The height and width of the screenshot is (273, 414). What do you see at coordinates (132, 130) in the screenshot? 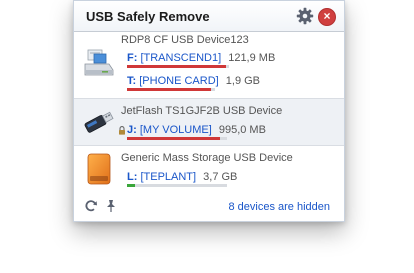
I see `volume-letter: J:` at bounding box center [132, 130].